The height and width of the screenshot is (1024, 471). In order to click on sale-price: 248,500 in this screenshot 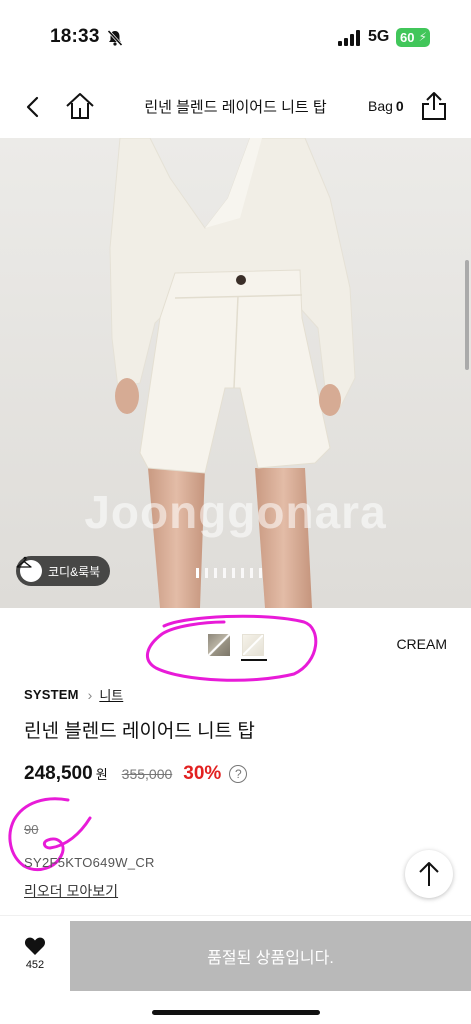, I will do `click(58, 773)`.